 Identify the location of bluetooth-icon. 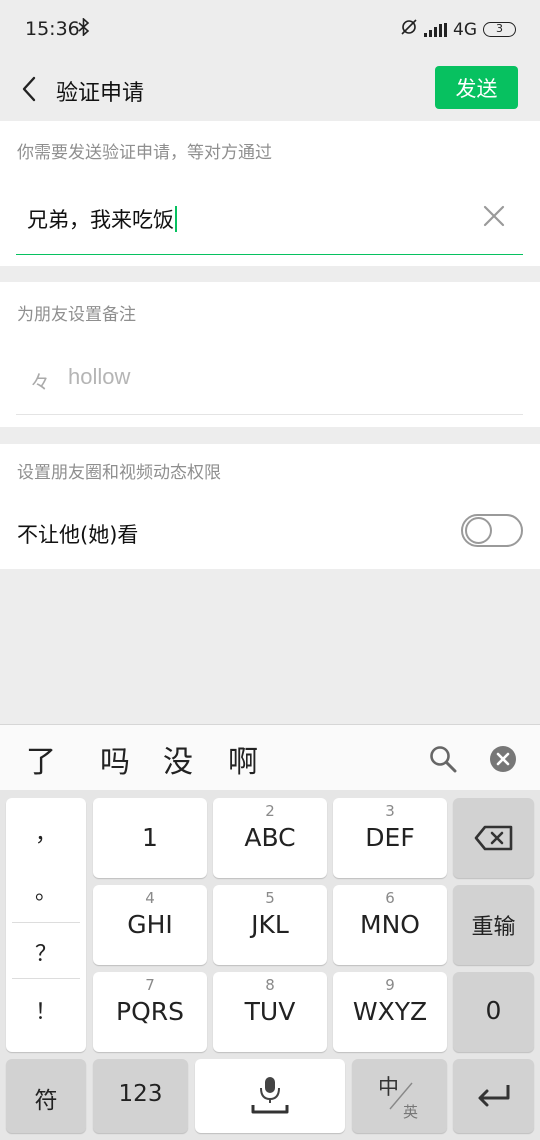
(84, 29).